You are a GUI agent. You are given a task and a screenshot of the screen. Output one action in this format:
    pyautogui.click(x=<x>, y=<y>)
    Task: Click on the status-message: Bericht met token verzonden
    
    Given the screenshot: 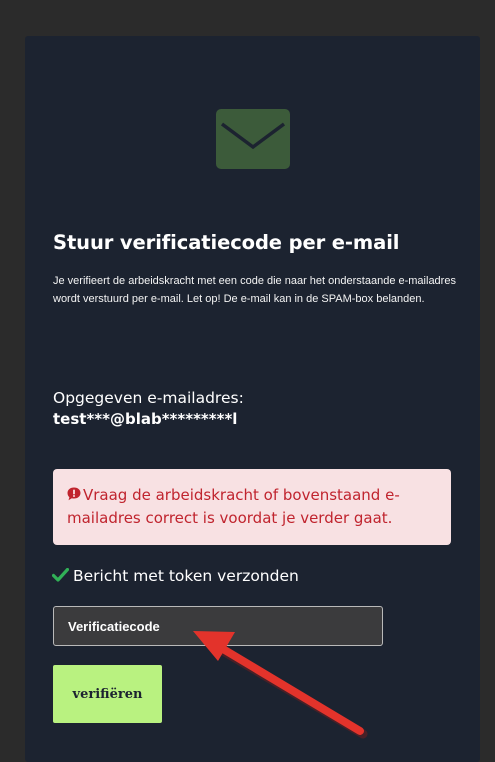 What is the action you would take?
    pyautogui.click(x=175, y=576)
    